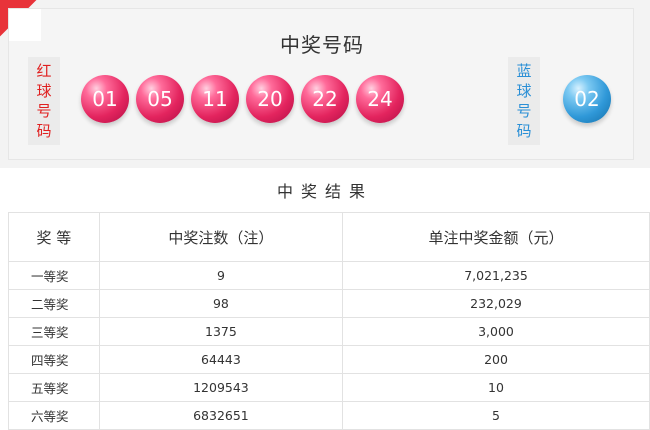 The image size is (650, 430). I want to click on prize-amount: 10, so click(496, 387).